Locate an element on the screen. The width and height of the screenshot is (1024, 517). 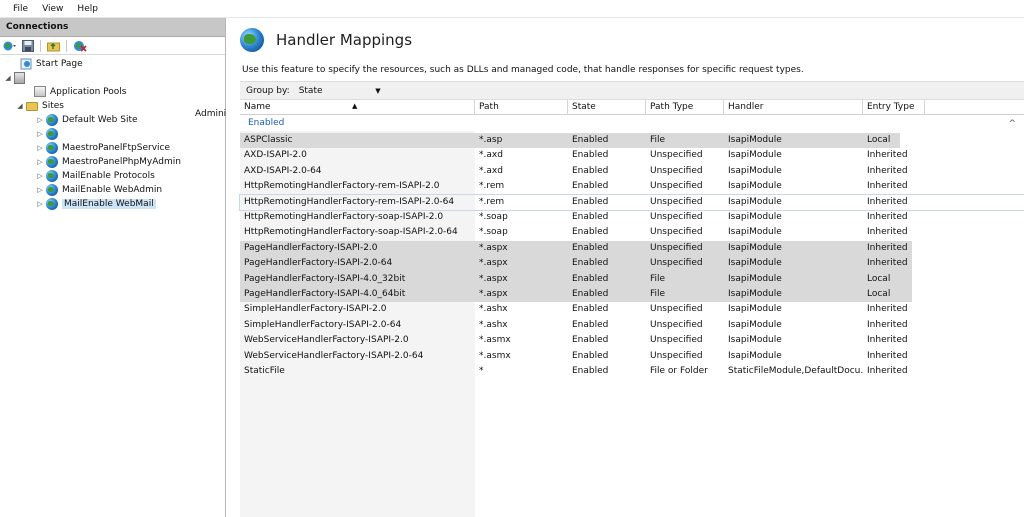
tree-label: MailEnable WebAdmin is located at coordinates (112, 190).